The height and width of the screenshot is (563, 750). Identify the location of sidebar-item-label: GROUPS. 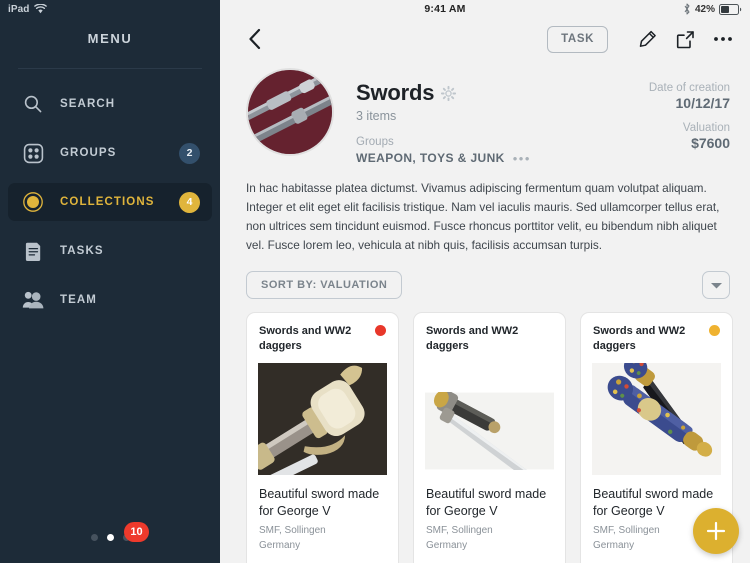
(88, 153).